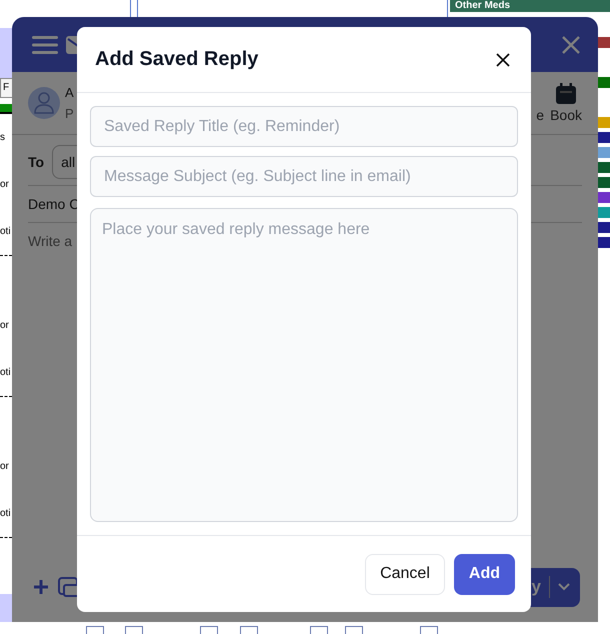  What do you see at coordinates (530, 6) in the screenshot?
I see `section-header: Other Meds` at bounding box center [530, 6].